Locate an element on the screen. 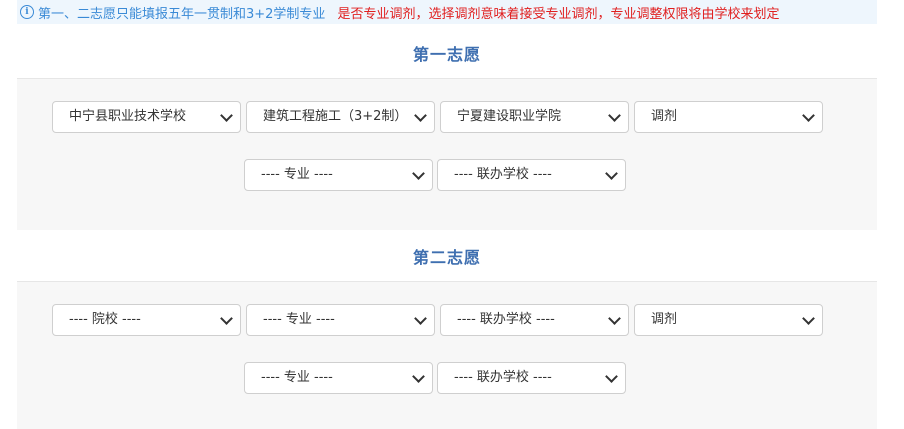 The height and width of the screenshot is (429, 904). choice2-partner-school-value: ---- 联办学校 ---- is located at coordinates (506, 319).